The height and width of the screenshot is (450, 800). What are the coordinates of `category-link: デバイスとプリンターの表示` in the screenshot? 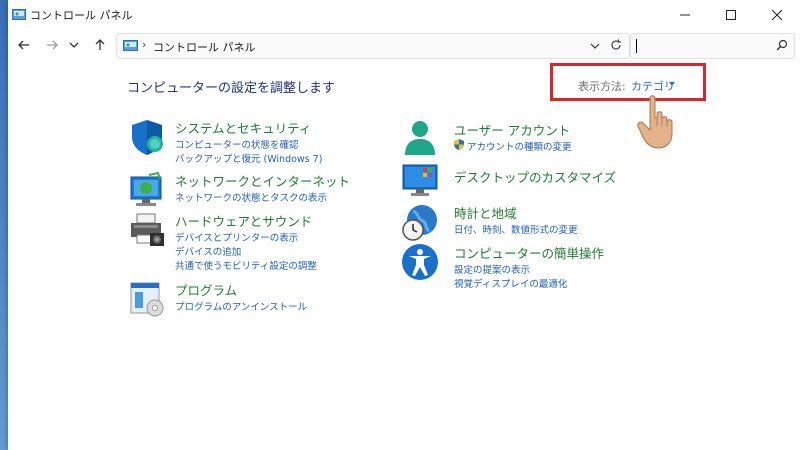 It's located at (236, 237).